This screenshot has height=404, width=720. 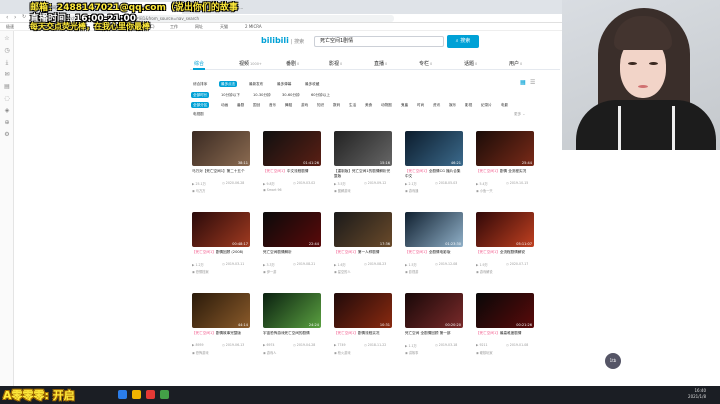 What do you see at coordinates (292, 336) in the screenshot?
I see `video-title: 宇宙恐怖游戏死亡空间的剧情` at bounding box center [292, 336].